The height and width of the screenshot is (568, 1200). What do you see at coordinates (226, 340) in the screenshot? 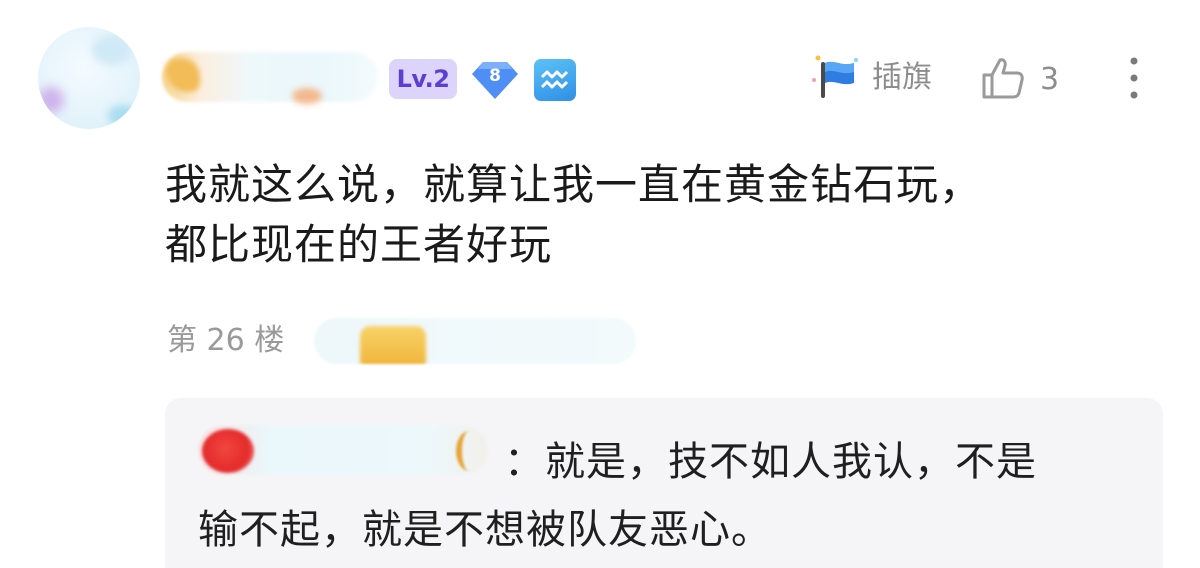
I see `floor-number: 第 26 楼` at bounding box center [226, 340].